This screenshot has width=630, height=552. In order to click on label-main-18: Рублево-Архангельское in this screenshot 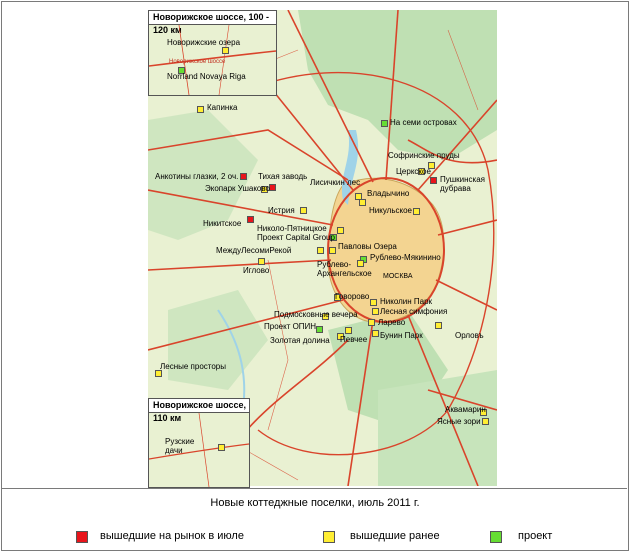, I will do `click(344, 269)`.